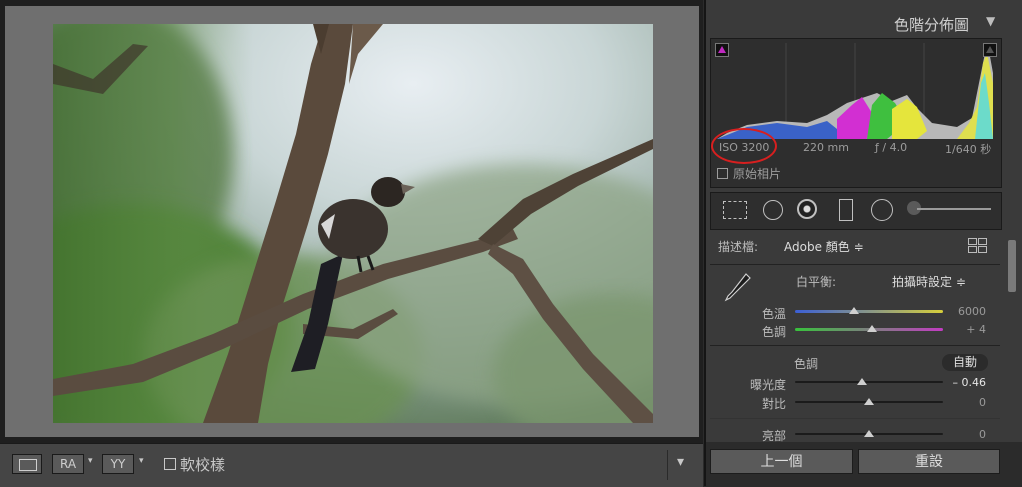 This screenshot has height=487, width=1022. I want to click on shutter-speed-info: 1/640 秒, so click(968, 149).